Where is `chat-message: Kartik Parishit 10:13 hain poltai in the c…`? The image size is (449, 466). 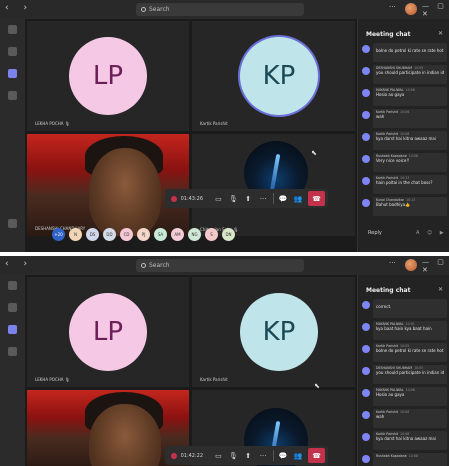 chat-message: Kartik Parishit 10:13 hain poltai in the c… is located at coordinates (405, 185).